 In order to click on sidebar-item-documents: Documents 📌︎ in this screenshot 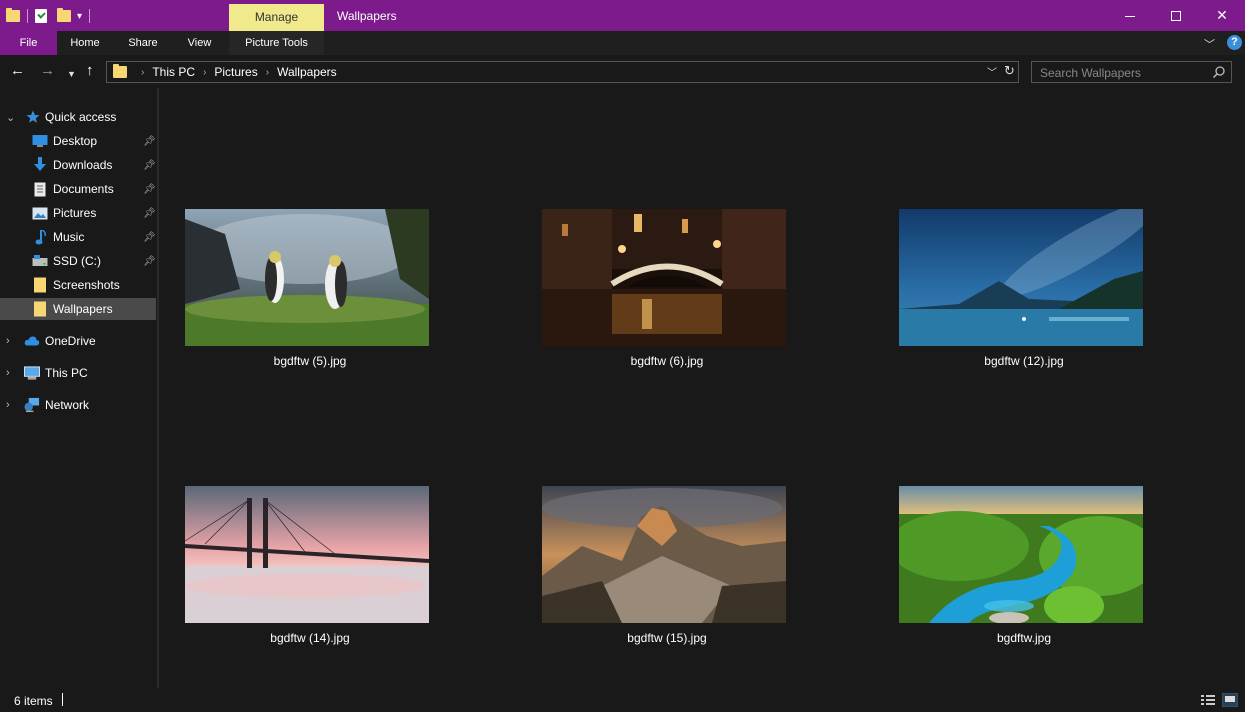, I will do `click(78, 189)`.